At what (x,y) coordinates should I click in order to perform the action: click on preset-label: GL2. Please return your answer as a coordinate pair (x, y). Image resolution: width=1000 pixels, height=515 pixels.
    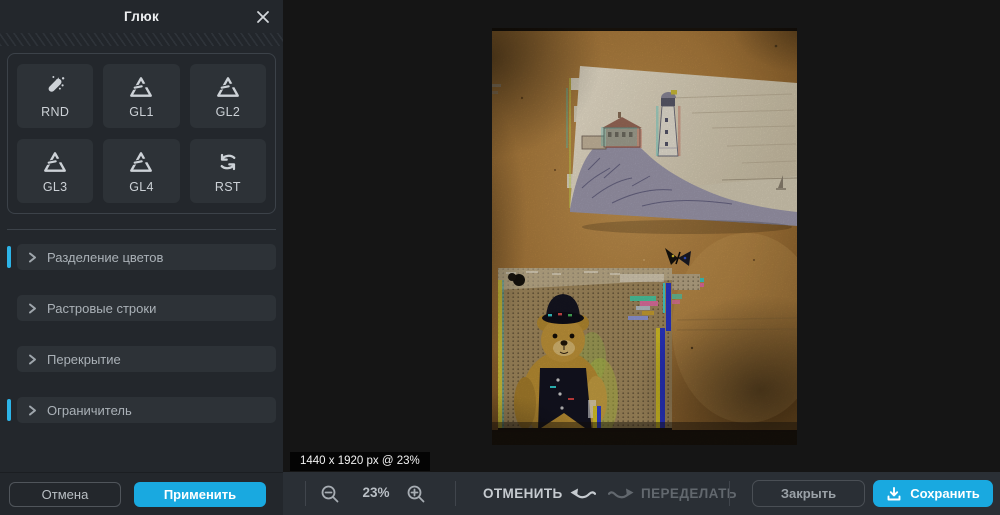
    Looking at the image, I should click on (228, 111).